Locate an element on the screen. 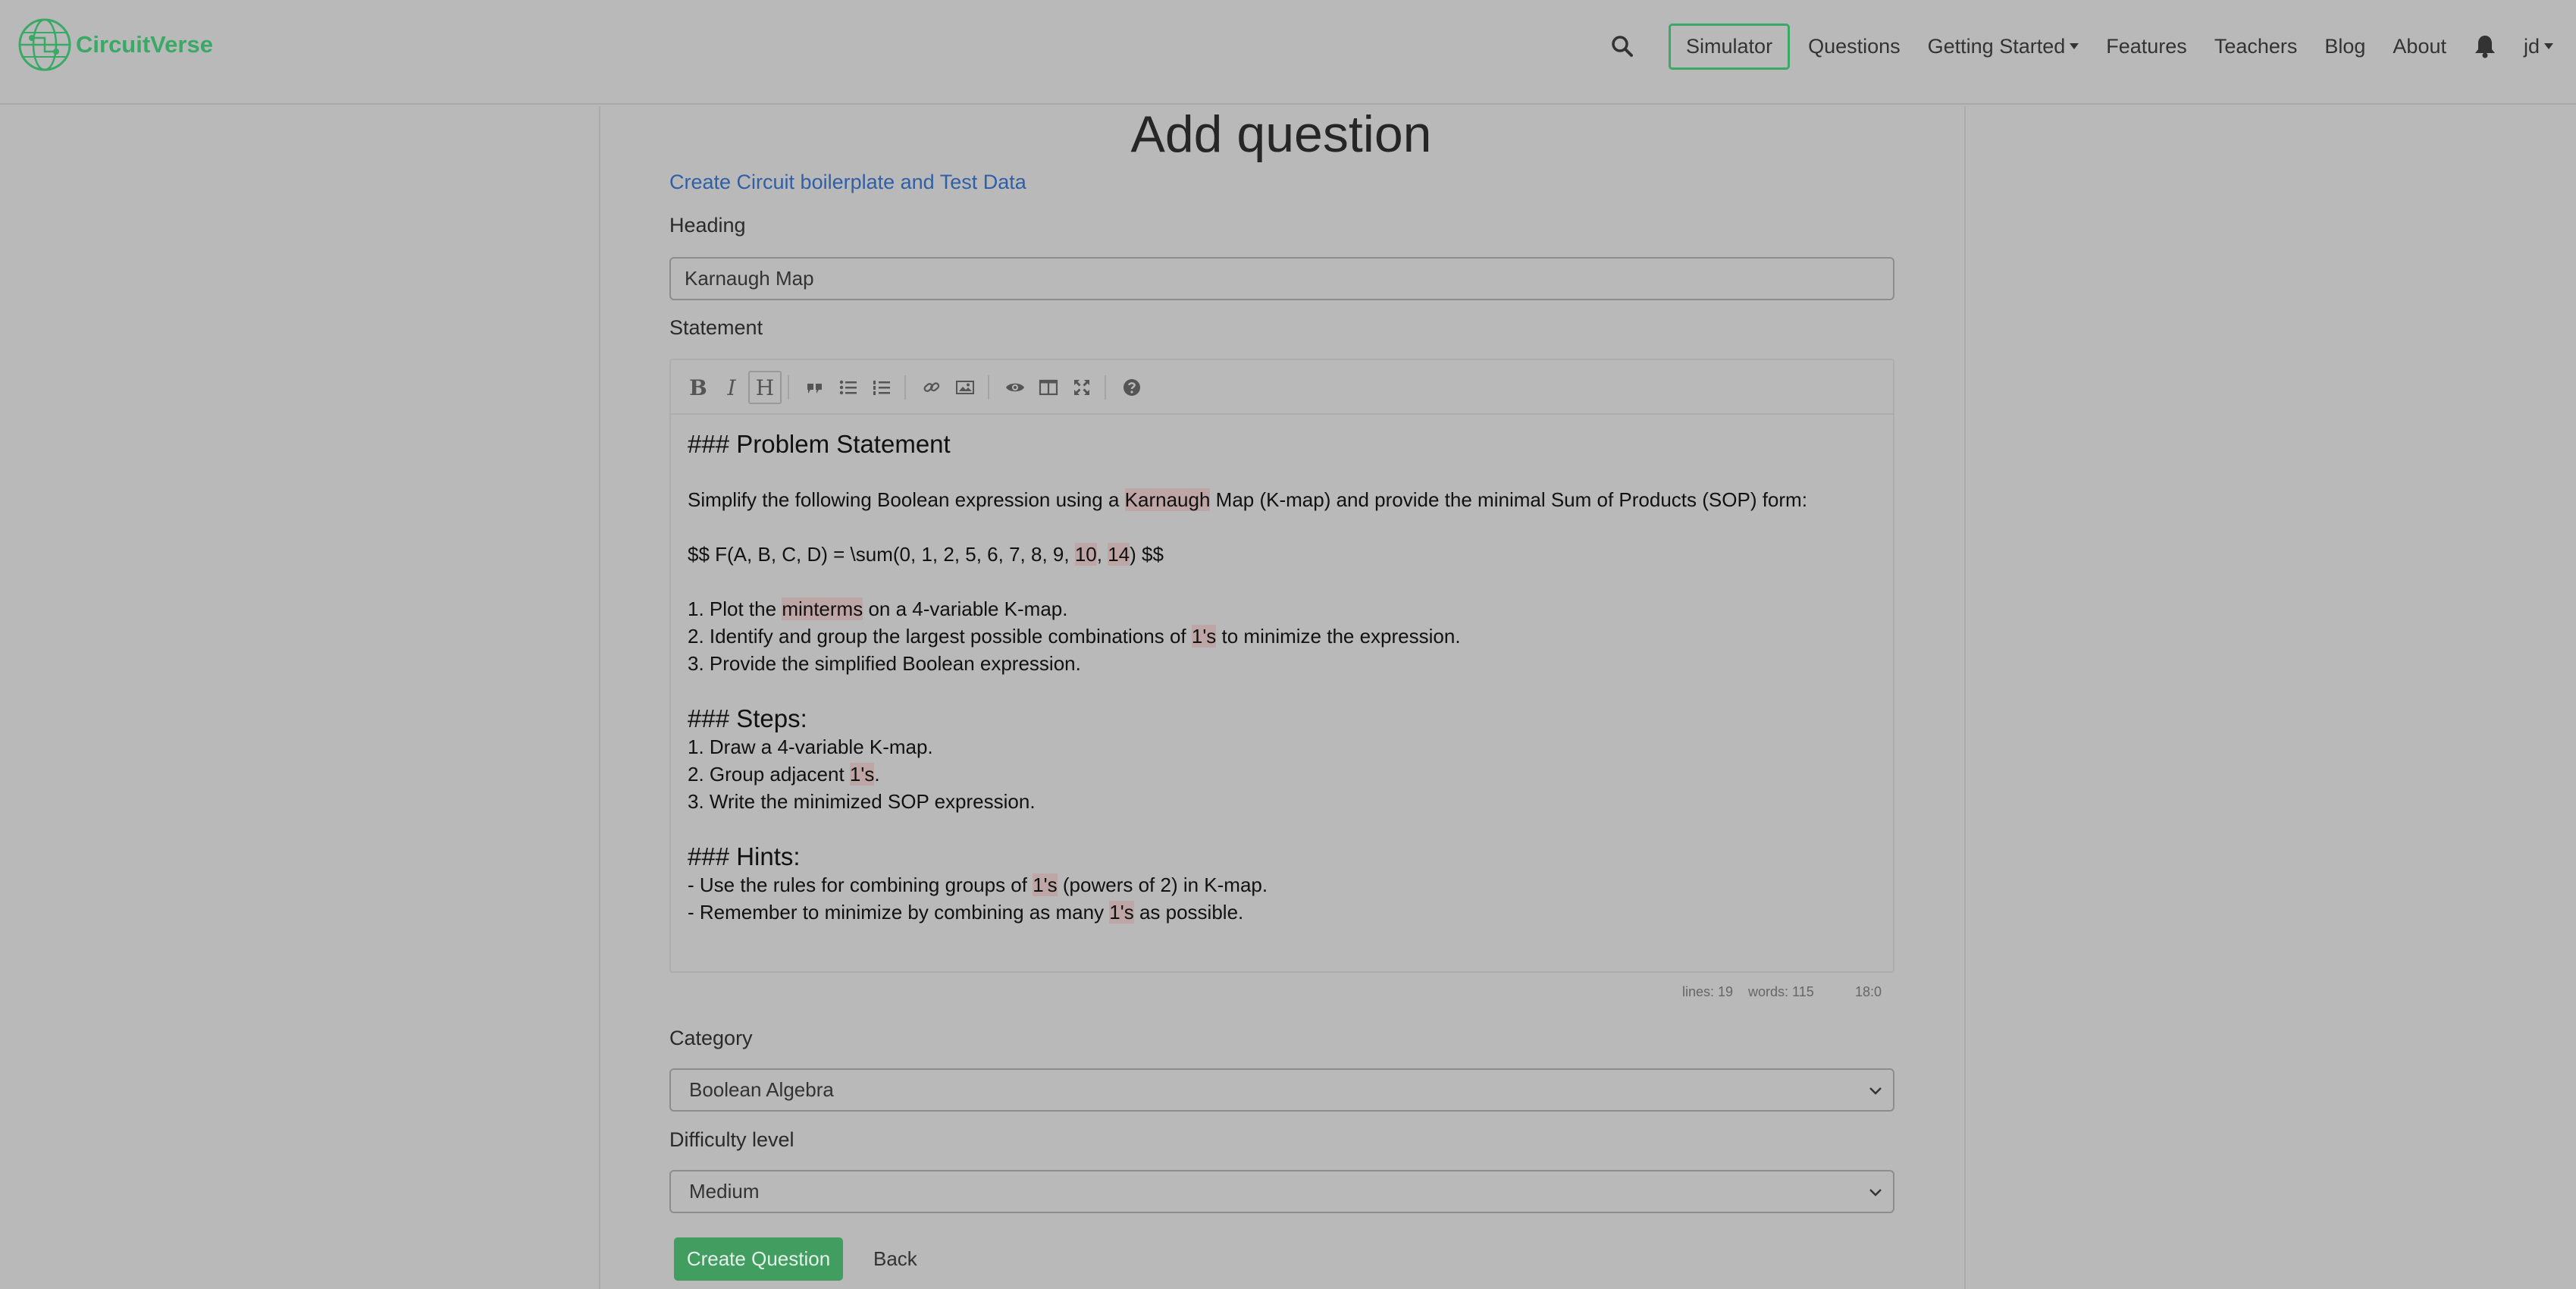 The image size is (2576, 1289). editor-line: ### Hints: is located at coordinates (744, 856).